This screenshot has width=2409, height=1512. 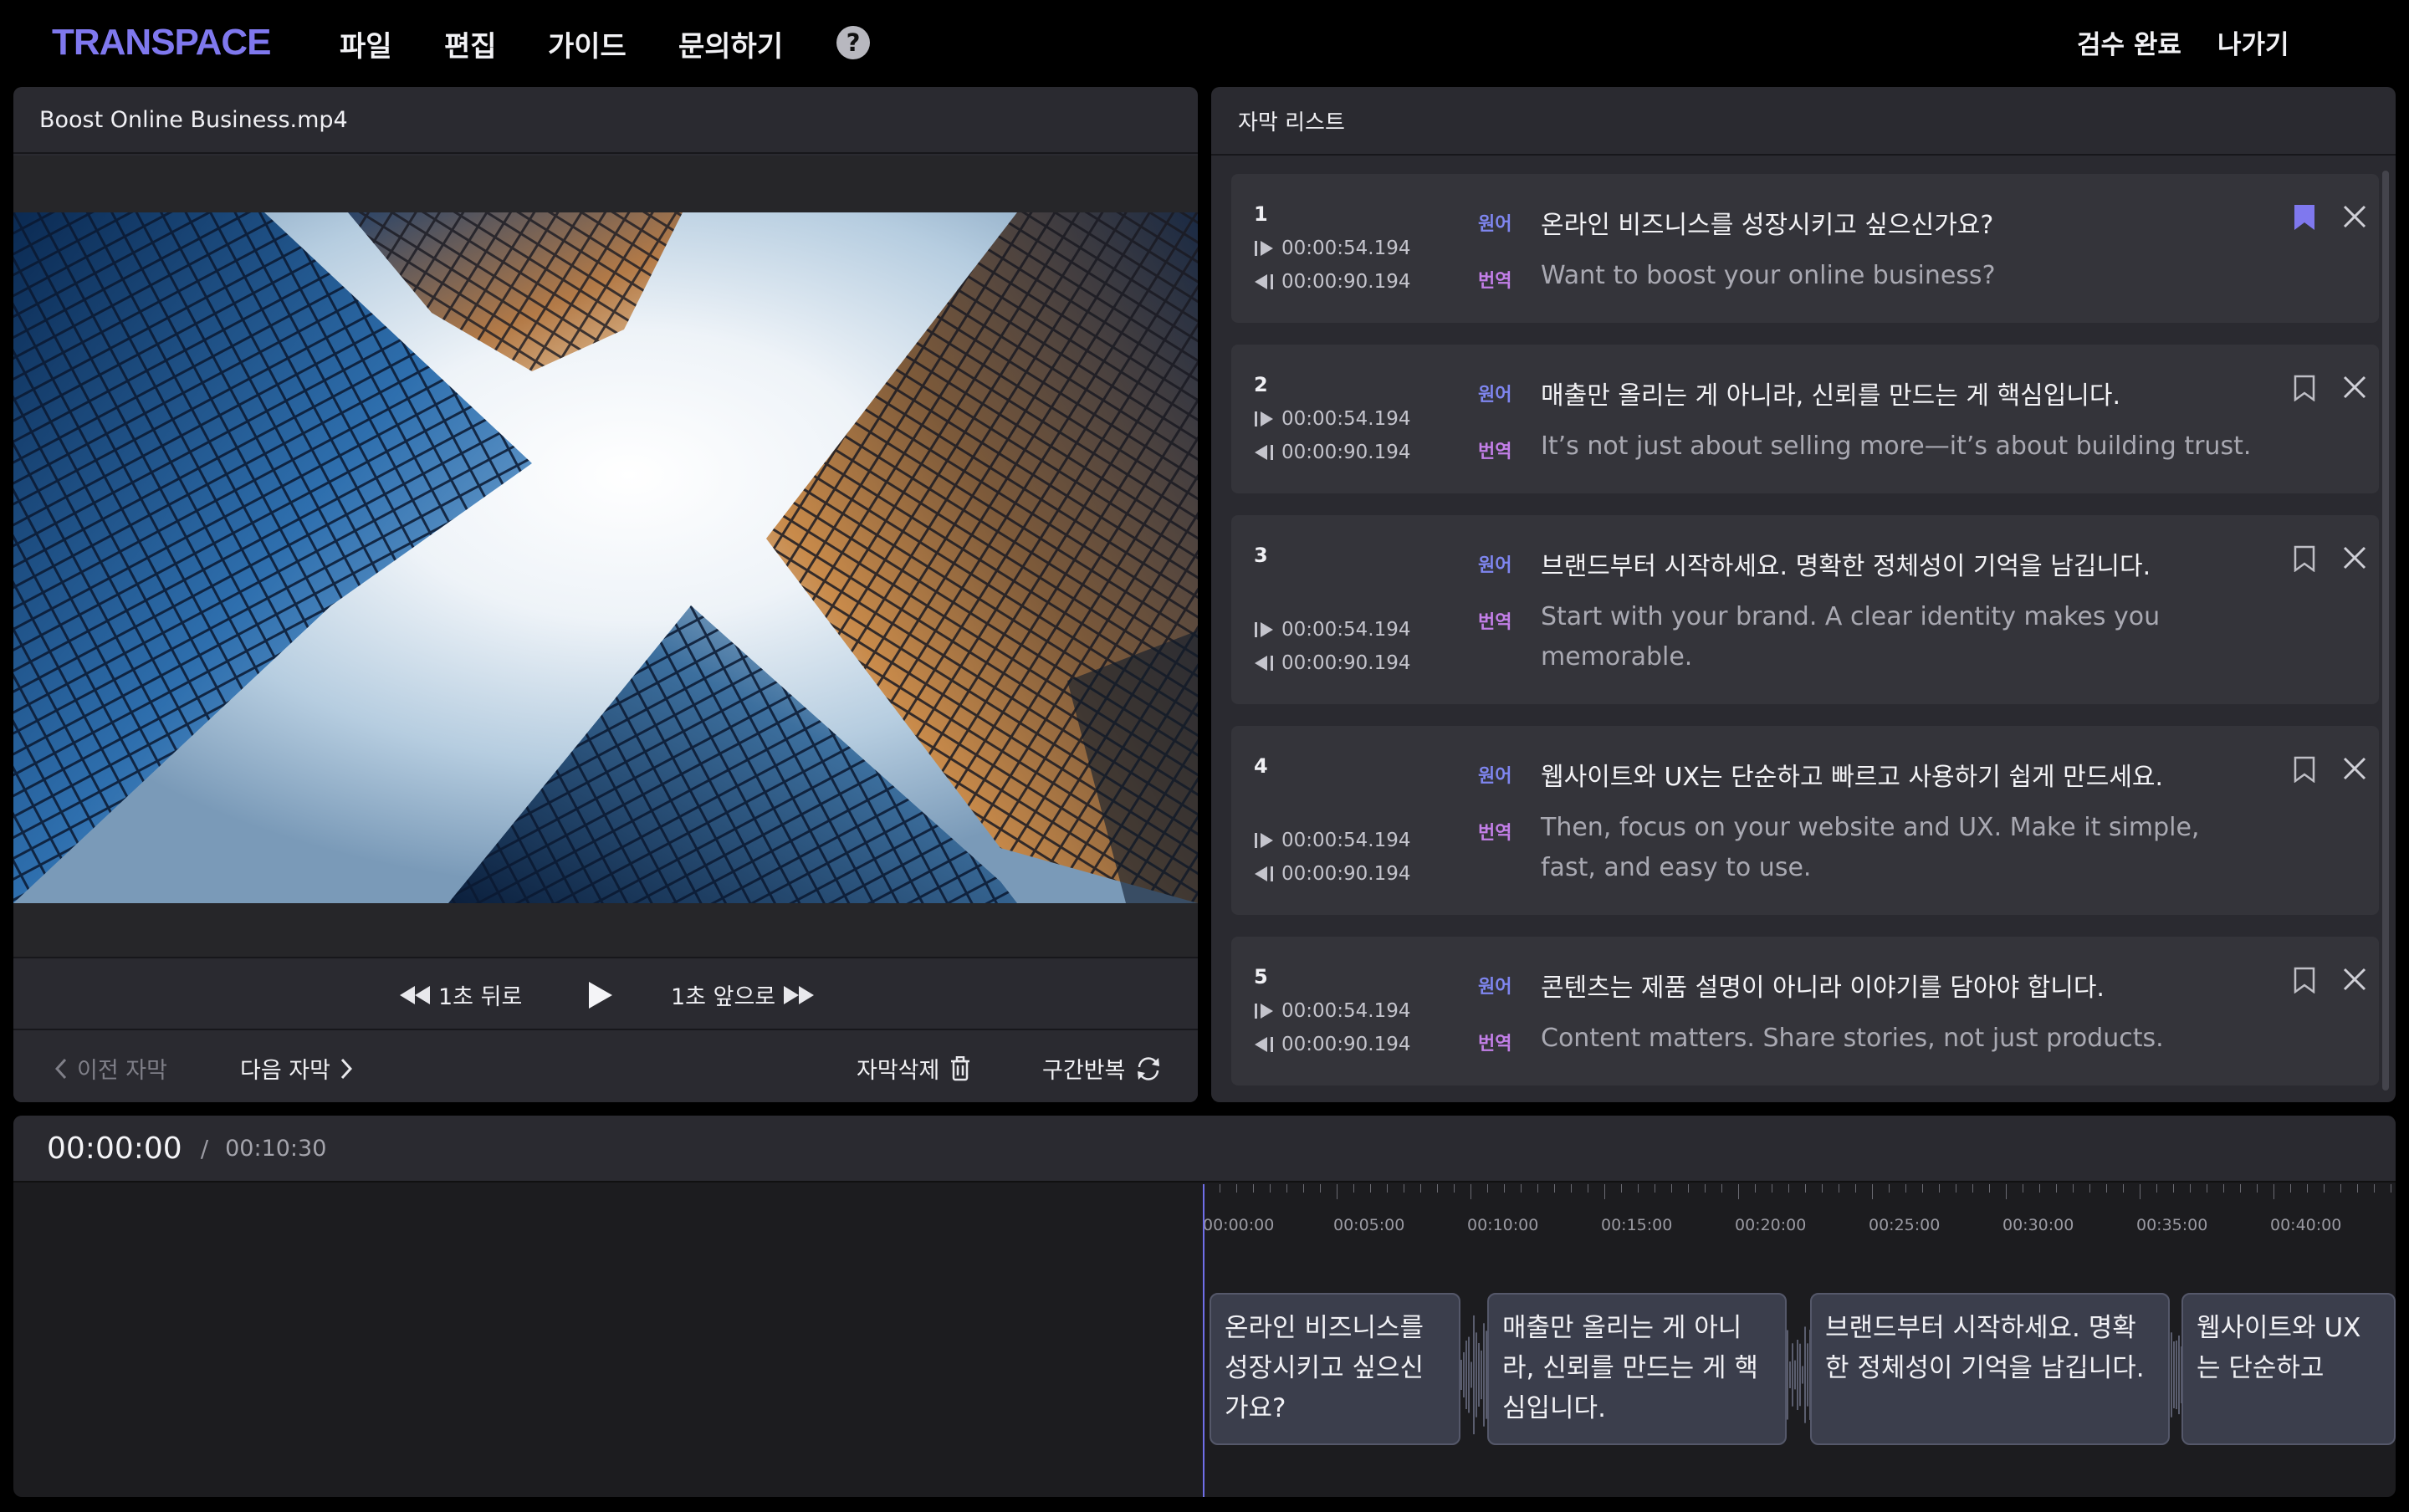 What do you see at coordinates (898, 1071) in the screenshot?
I see `delete-subtitle-label: 자막삭제` at bounding box center [898, 1071].